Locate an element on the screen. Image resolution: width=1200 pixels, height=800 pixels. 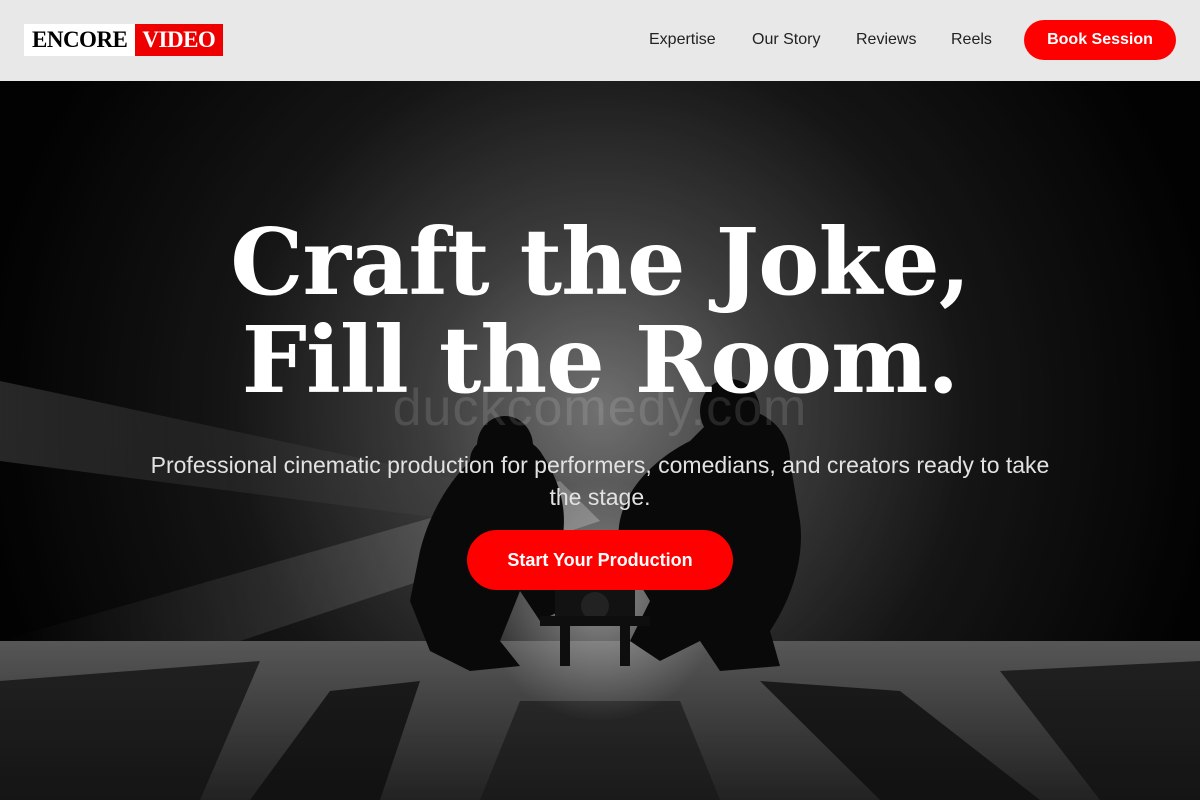
nav-link-our-story: Our Story is located at coordinates (786, 40).